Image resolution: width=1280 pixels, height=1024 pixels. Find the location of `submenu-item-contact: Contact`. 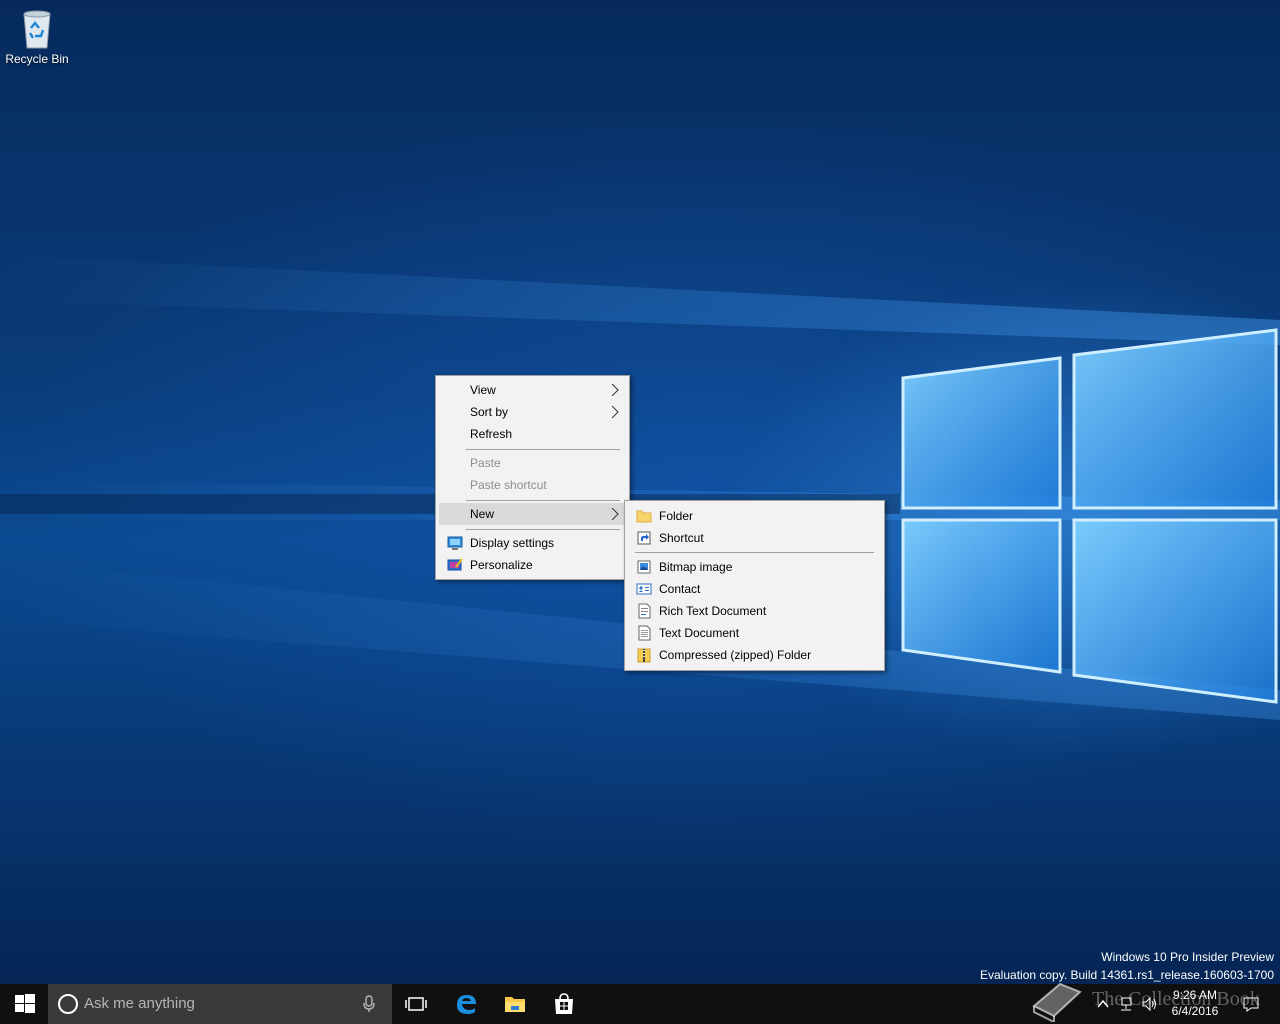

submenu-item-contact: Contact is located at coordinates (754, 589).